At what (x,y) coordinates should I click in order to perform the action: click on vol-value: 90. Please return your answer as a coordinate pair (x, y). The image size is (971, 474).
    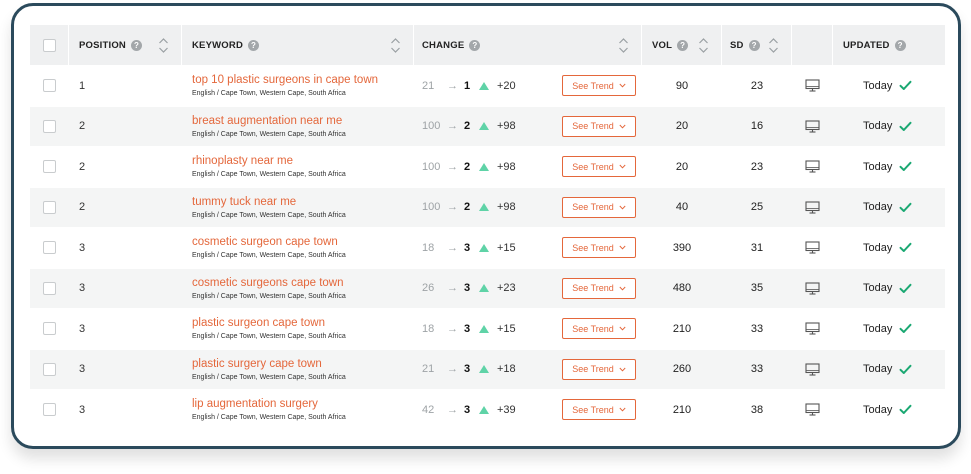
    Looking at the image, I should click on (682, 85).